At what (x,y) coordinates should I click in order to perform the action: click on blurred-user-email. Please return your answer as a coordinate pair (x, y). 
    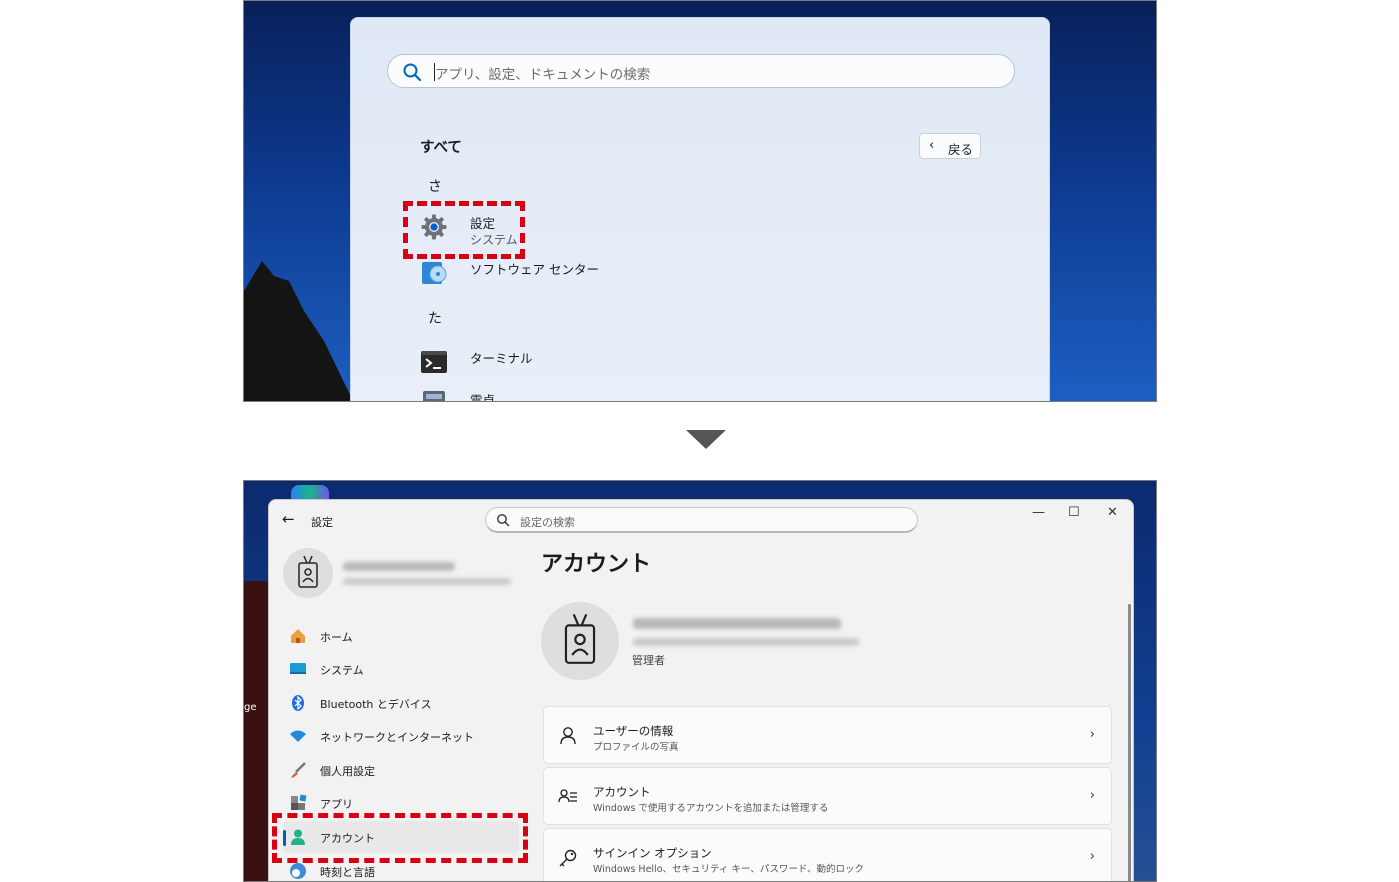
    Looking at the image, I should click on (427, 581).